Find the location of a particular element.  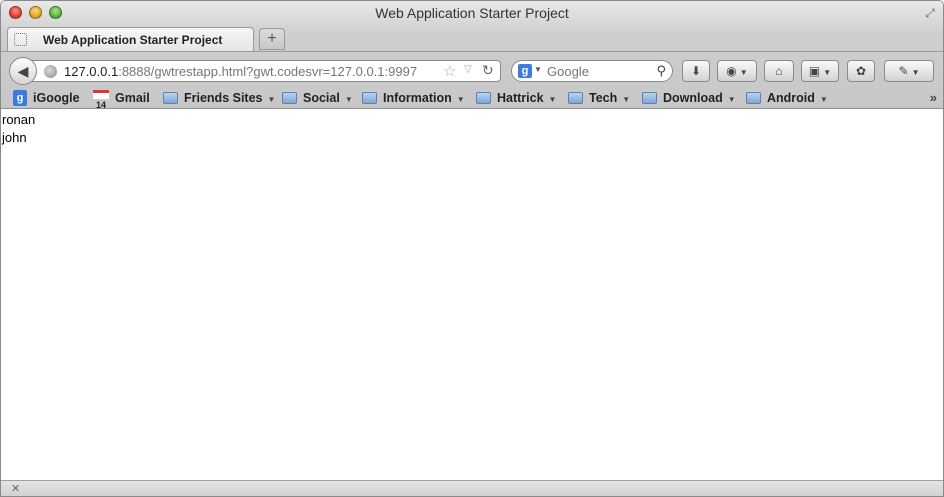

search-icon: ⚲ is located at coordinates (661, 71).